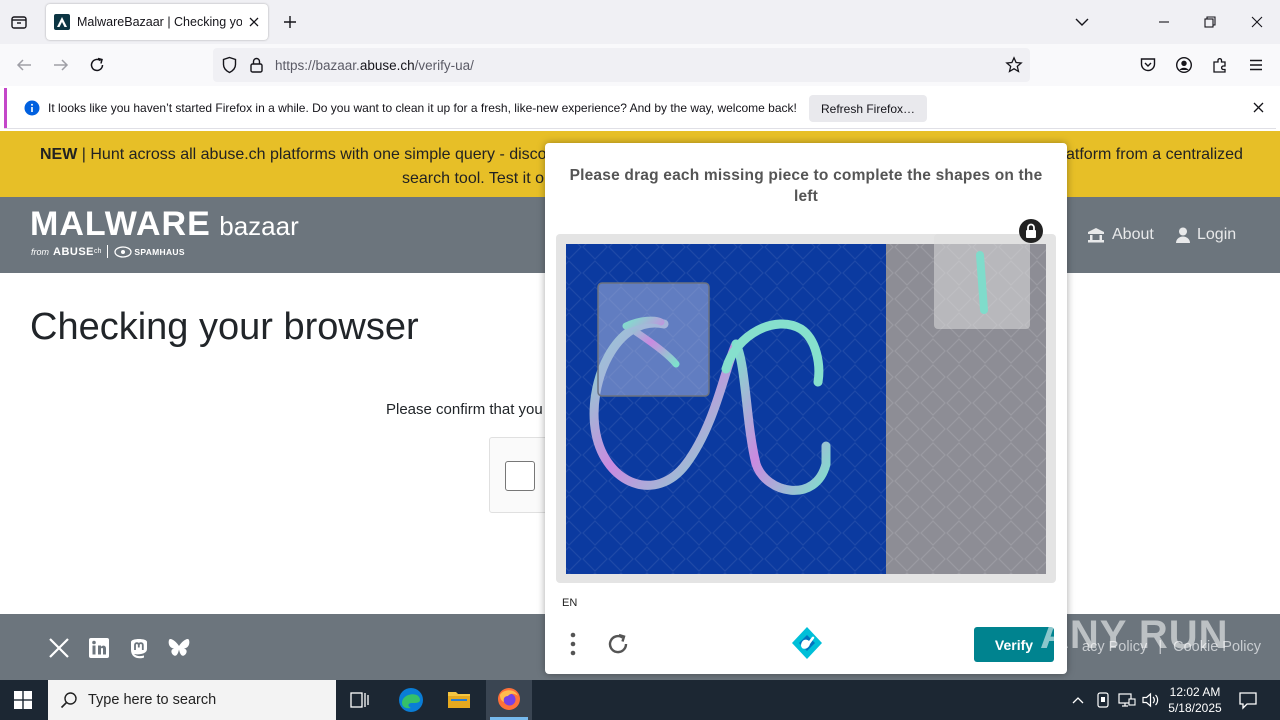 This screenshot has height=720, width=1280. I want to click on captcha-lock-icon, so click(1031, 231).